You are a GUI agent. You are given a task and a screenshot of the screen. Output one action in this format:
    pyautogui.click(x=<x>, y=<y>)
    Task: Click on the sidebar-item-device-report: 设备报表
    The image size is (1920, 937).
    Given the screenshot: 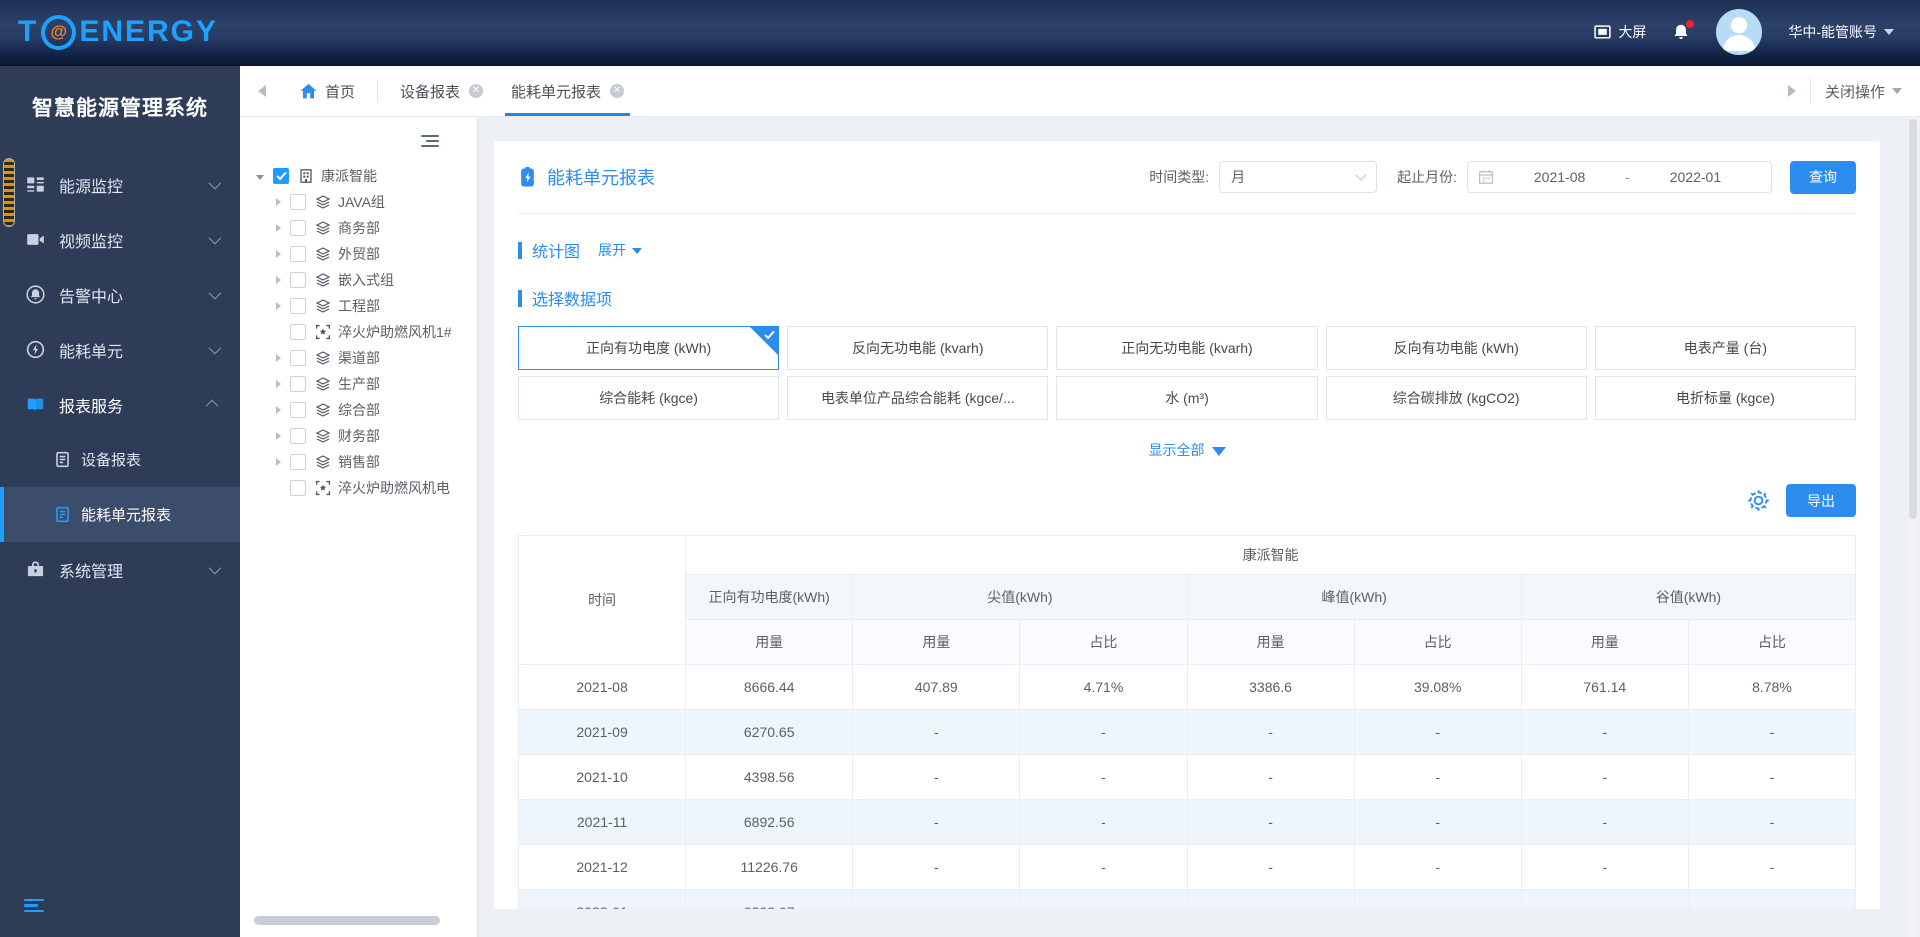 What is the action you would take?
    pyautogui.click(x=120, y=459)
    